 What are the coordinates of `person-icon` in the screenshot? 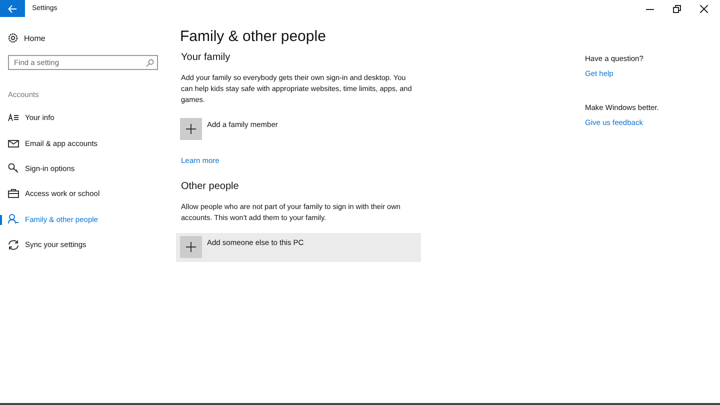 It's located at (13, 219).